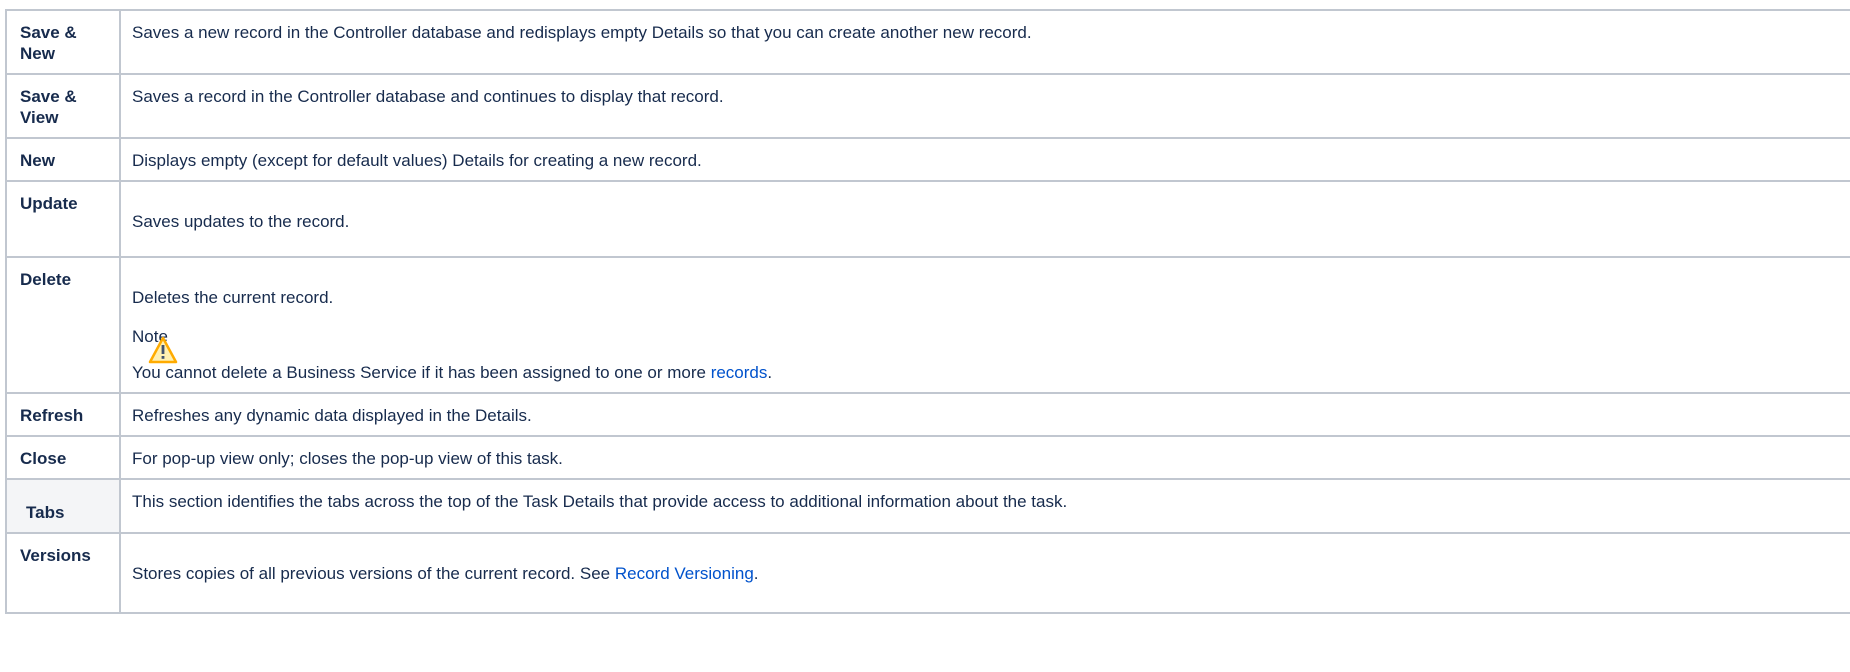 The width and height of the screenshot is (1850, 672). What do you see at coordinates (63, 457) in the screenshot?
I see `row-label: Close` at bounding box center [63, 457].